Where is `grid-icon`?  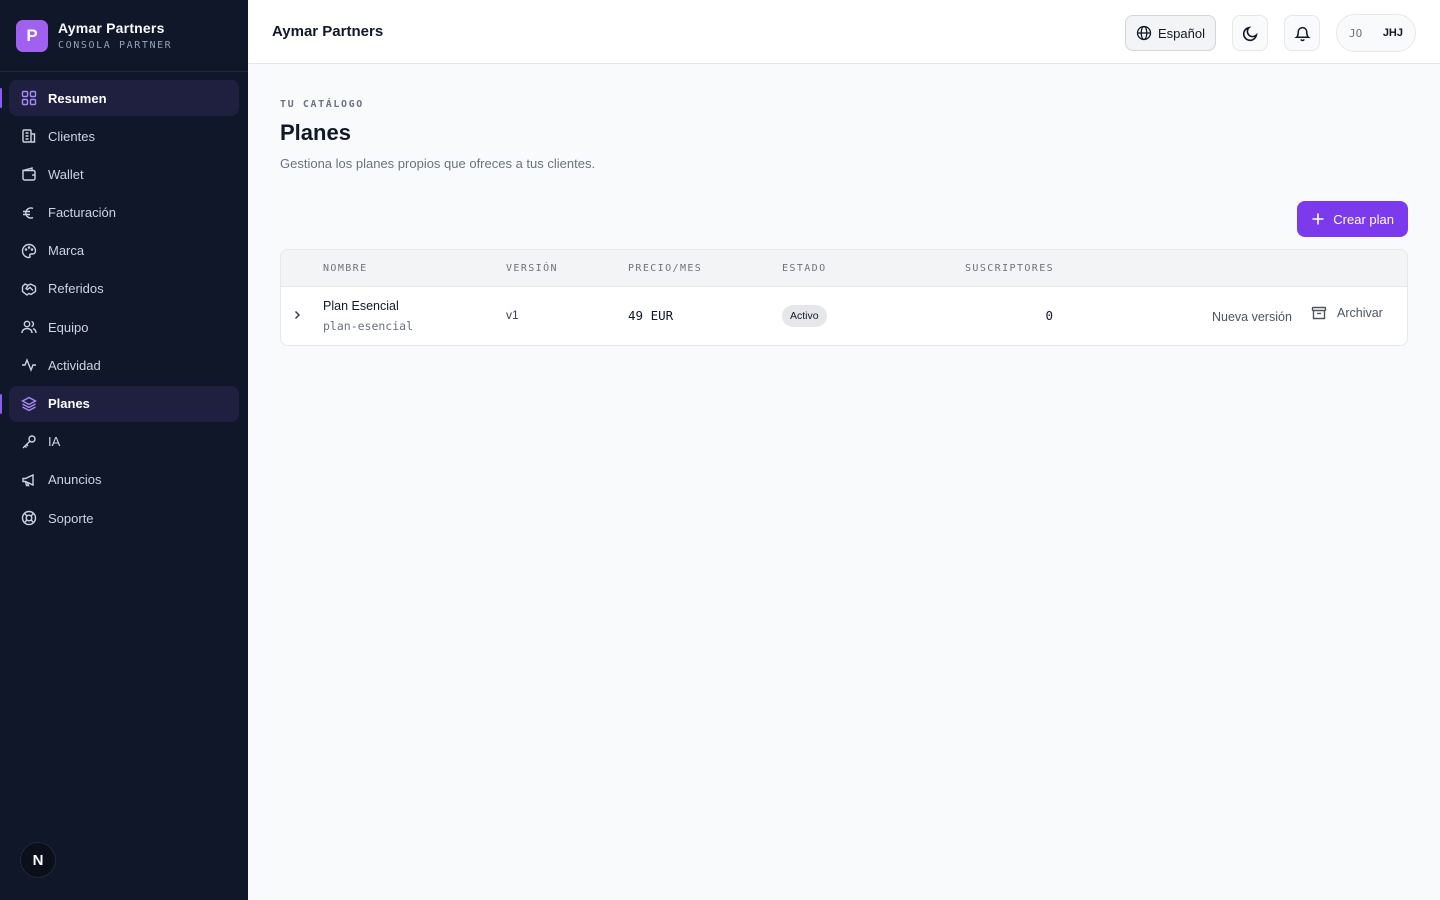 grid-icon is located at coordinates (29, 98).